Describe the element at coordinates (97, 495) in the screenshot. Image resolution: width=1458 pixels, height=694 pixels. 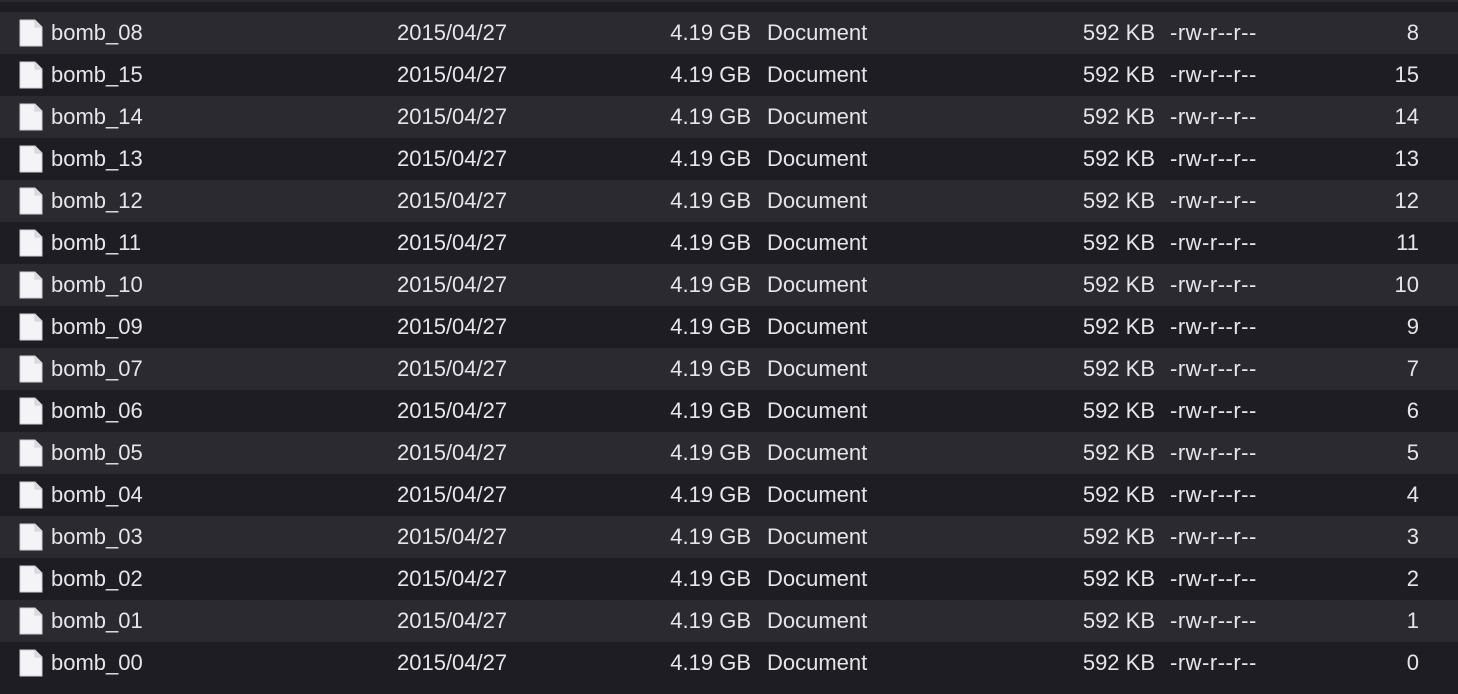
I see `file-name: bomb_04` at that location.